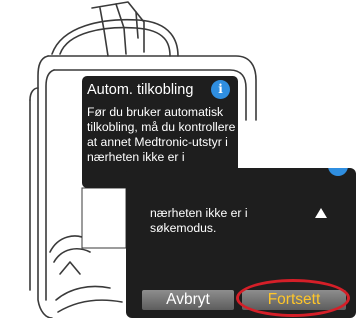 Image resolution: width=356 pixels, height=318 pixels. What do you see at coordinates (199, 220) in the screenshot?
I see `screen-message-continued: nærheten ikke er i søkemodus.` at bounding box center [199, 220].